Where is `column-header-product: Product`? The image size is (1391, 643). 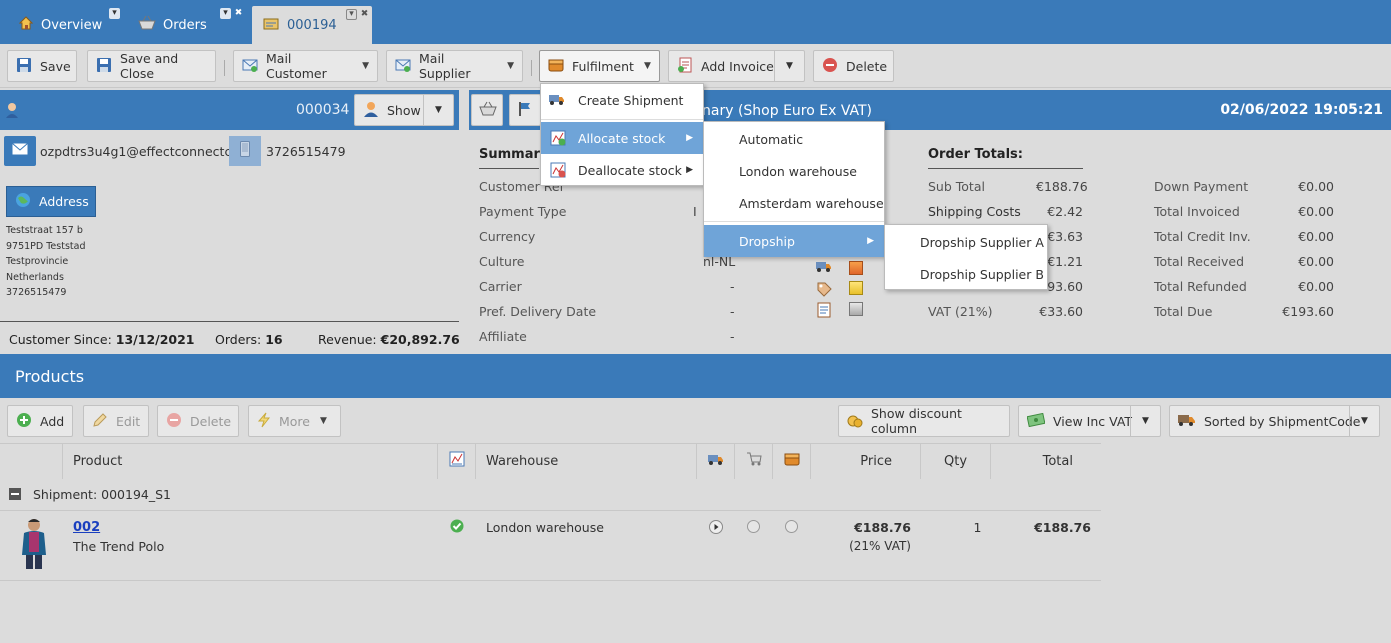
column-header-product: Product is located at coordinates (250, 461).